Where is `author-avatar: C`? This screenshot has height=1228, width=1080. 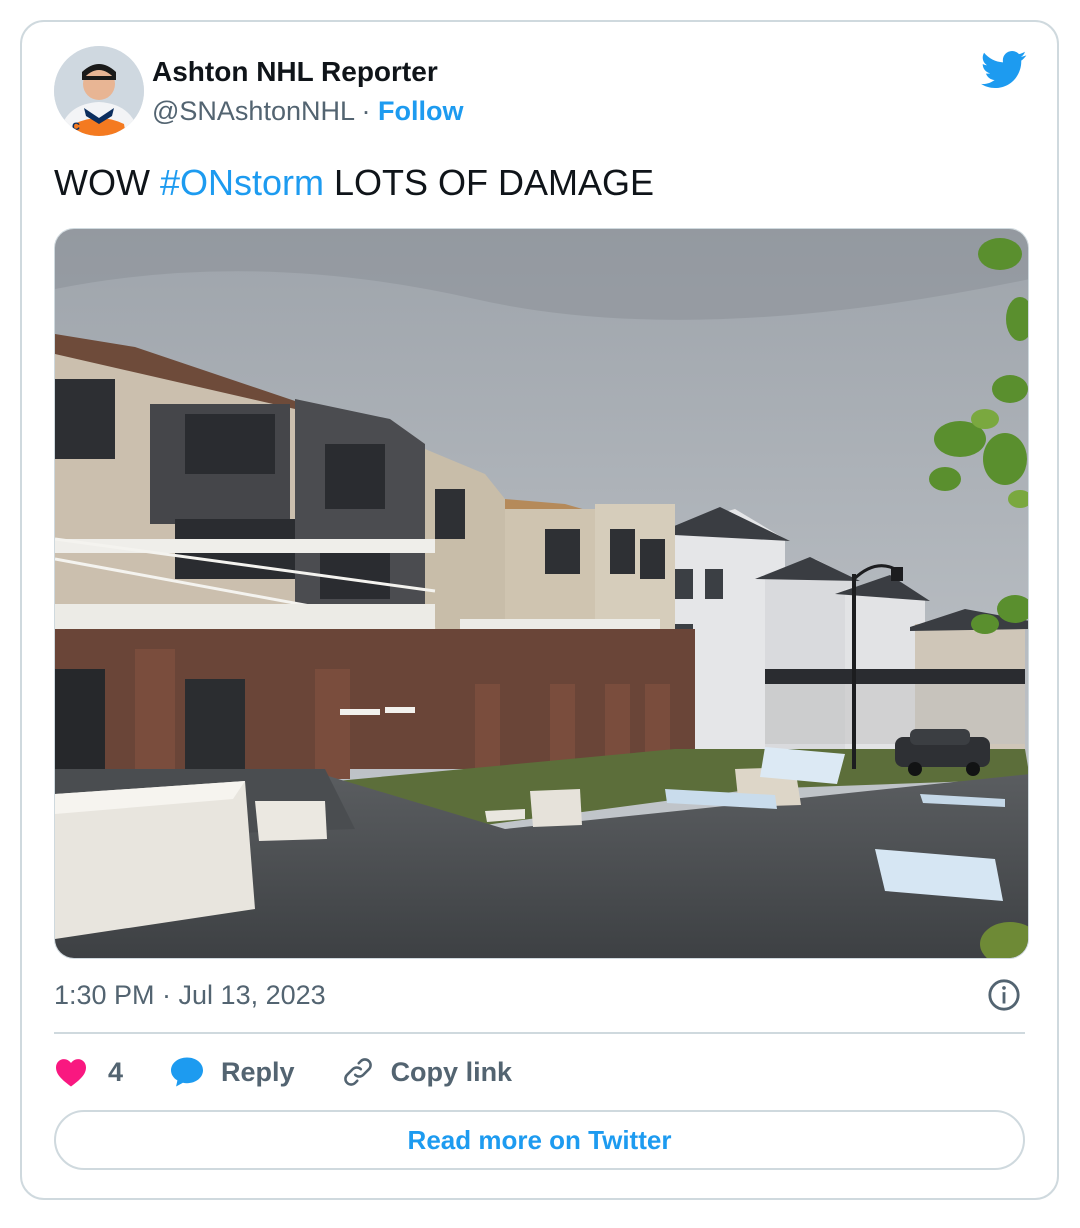
author-avatar: C is located at coordinates (99, 91).